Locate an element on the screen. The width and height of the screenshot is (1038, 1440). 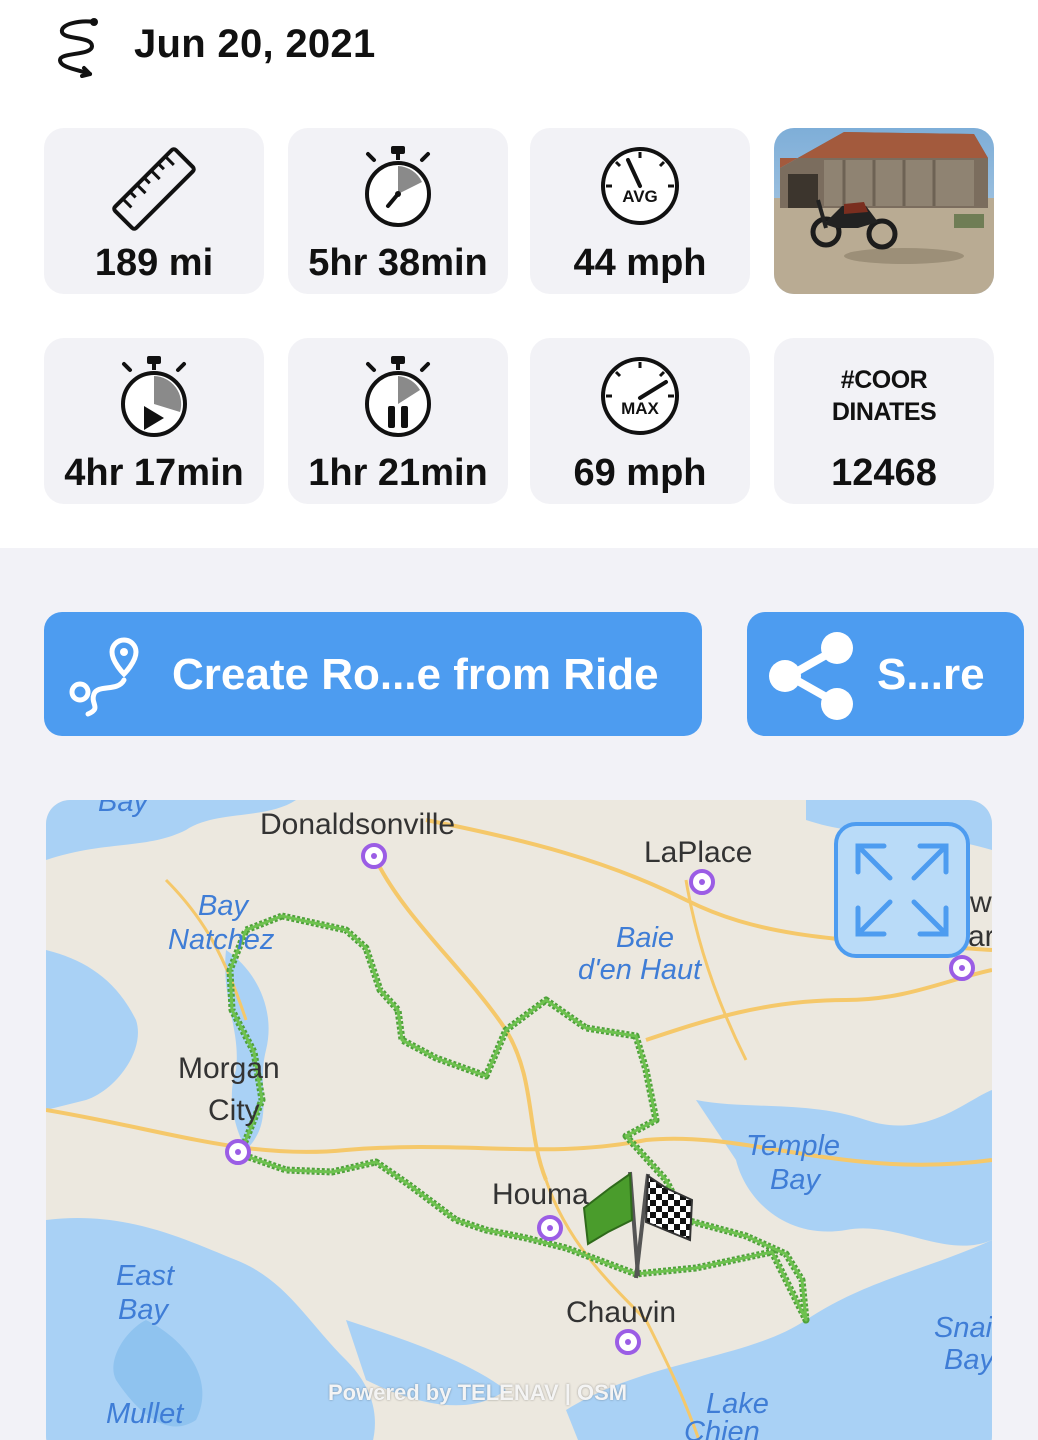
coordinates-tile: #COOR DINATES 12468 is located at coordinates (884, 421).